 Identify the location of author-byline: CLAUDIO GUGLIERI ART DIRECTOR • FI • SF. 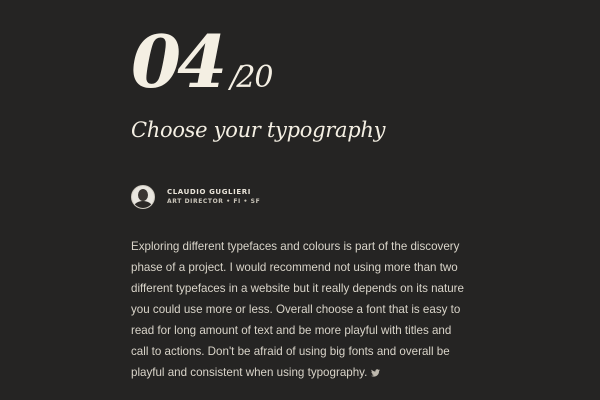
(195, 197).